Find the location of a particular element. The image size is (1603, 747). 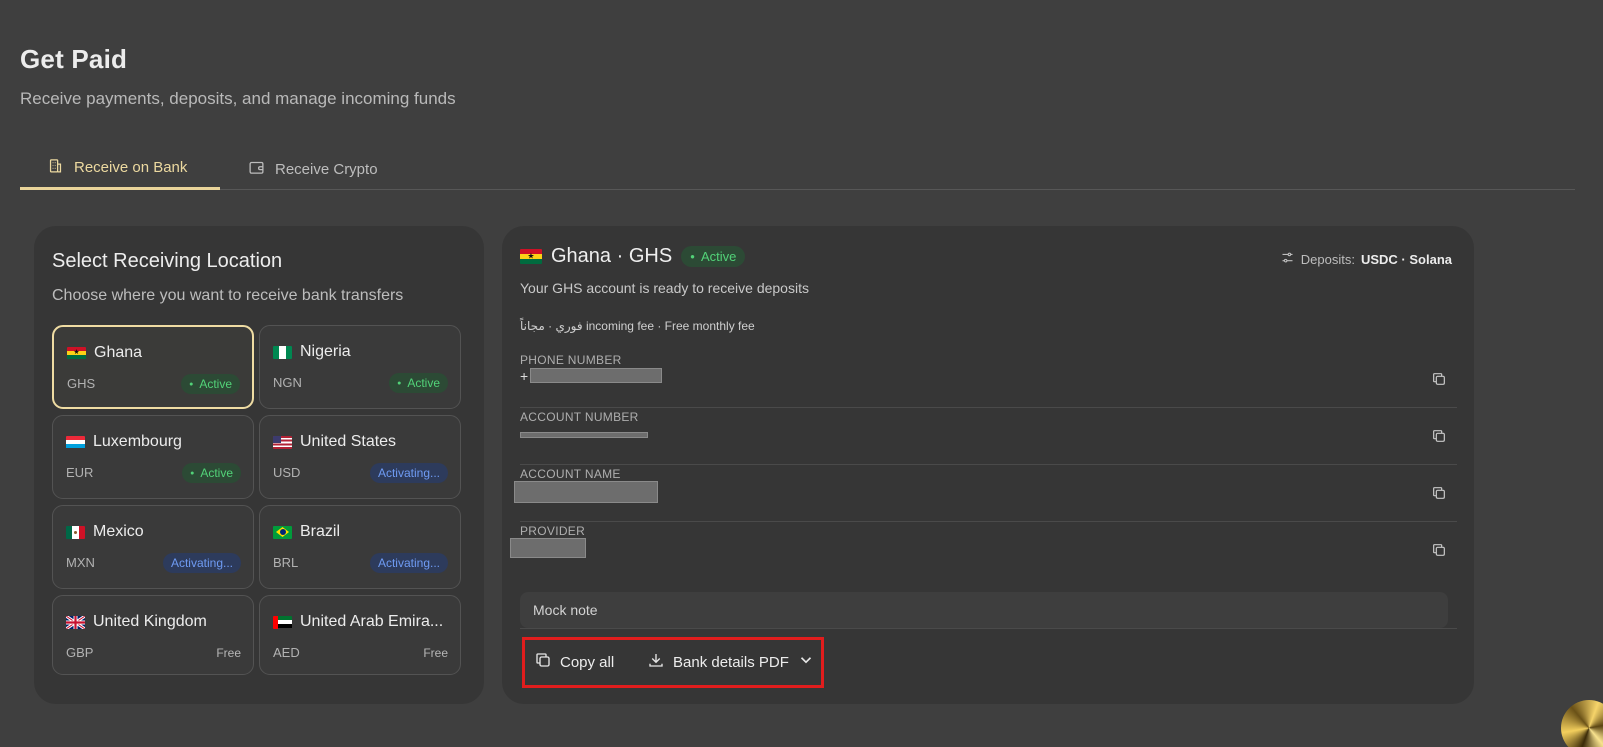

pdf-label: Bank details PDF is located at coordinates (731, 662).